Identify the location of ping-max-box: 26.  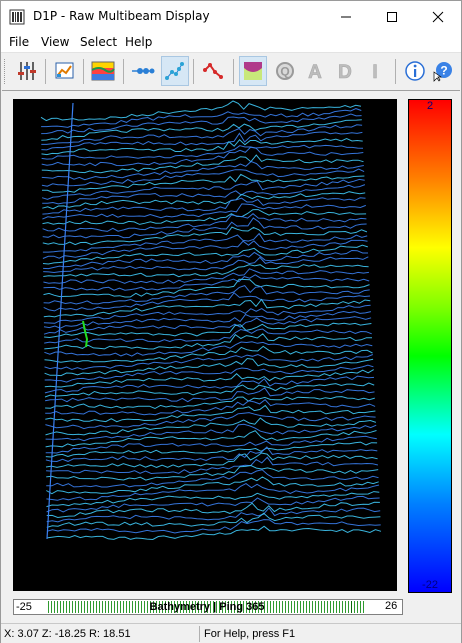
(393, 607).